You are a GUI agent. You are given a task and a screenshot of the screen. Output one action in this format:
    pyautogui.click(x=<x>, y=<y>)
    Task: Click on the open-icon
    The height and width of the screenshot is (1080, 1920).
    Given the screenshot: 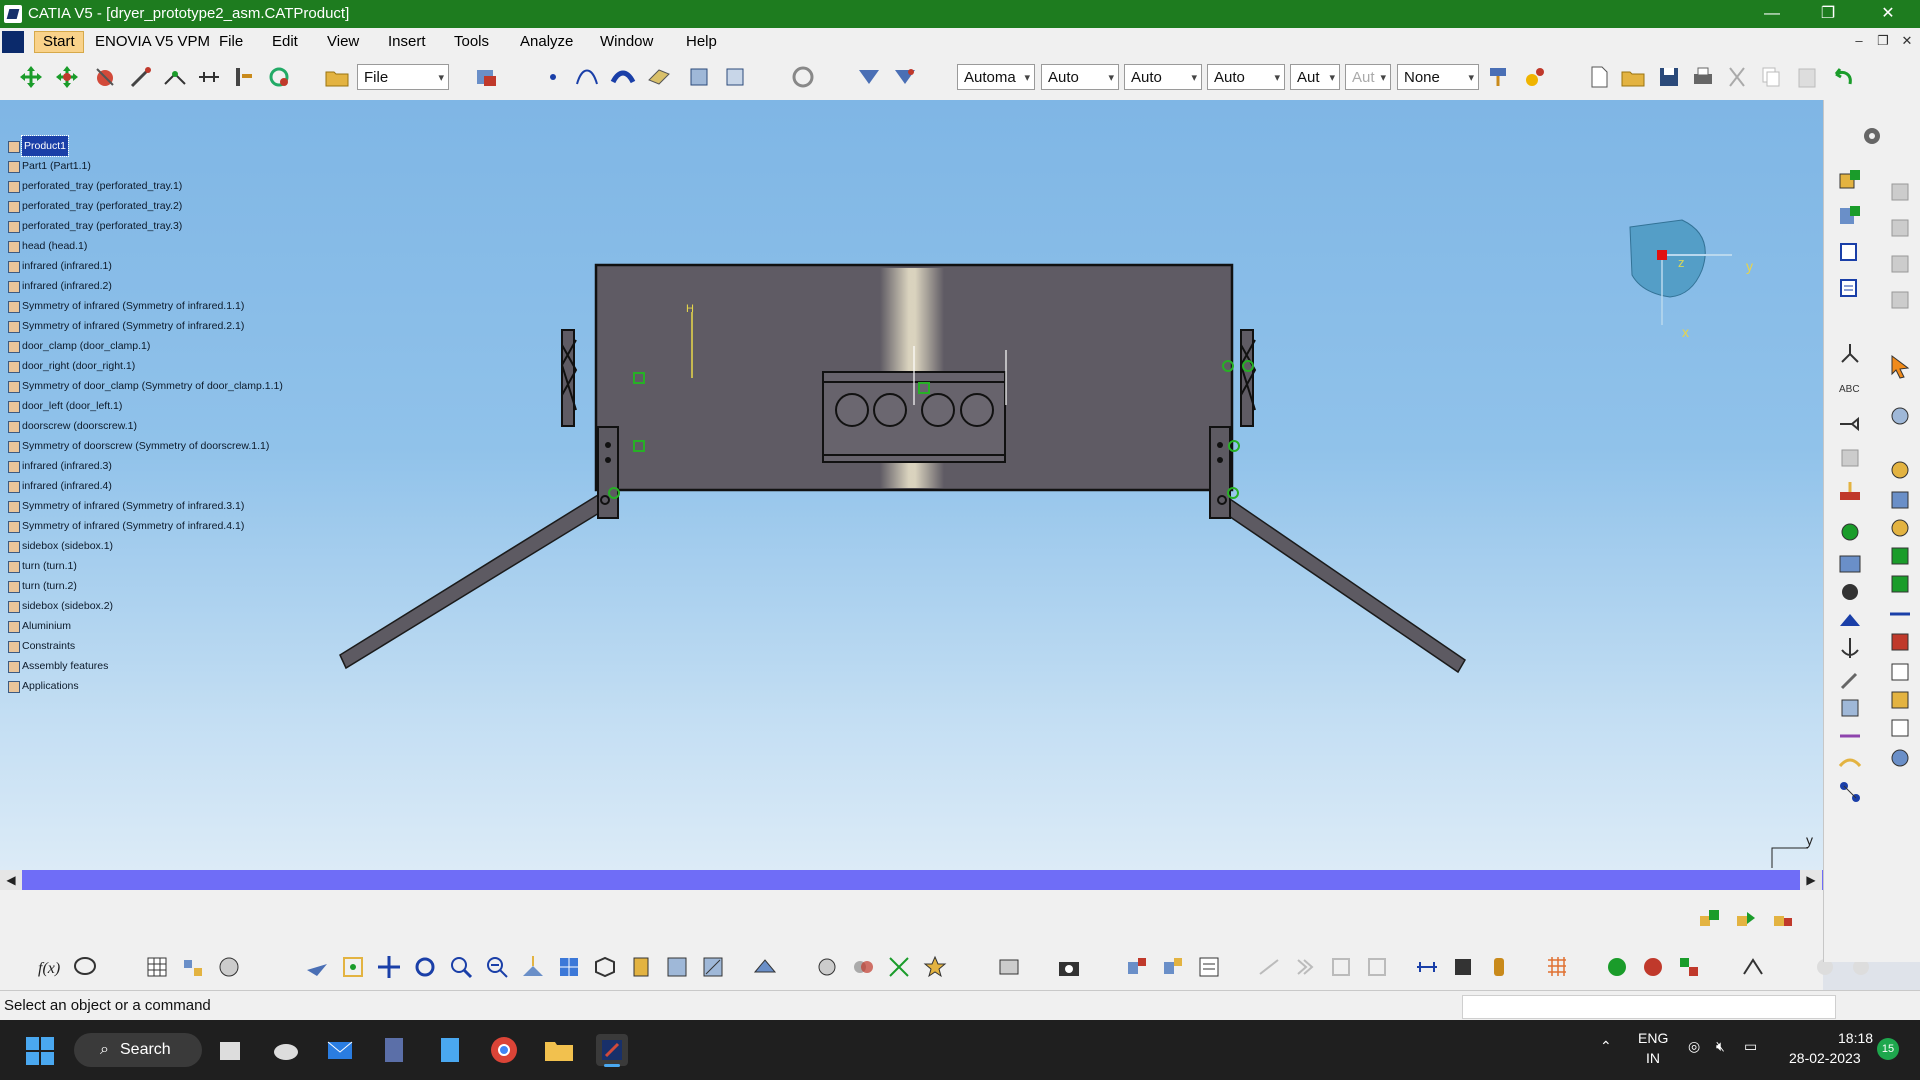 What is the action you would take?
    pyautogui.click(x=1633, y=77)
    